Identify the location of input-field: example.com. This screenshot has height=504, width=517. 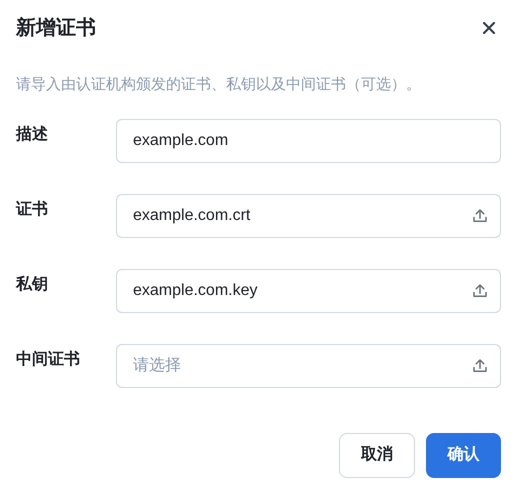
(308, 140).